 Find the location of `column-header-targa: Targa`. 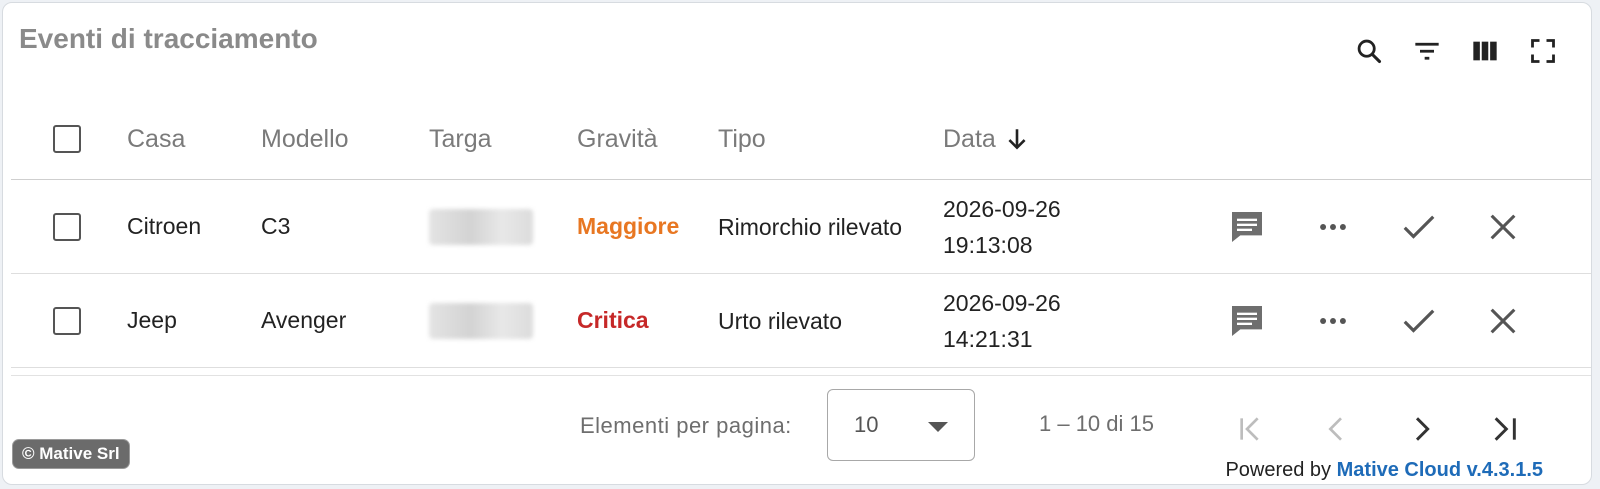

column-header-targa: Targa is located at coordinates (460, 139).